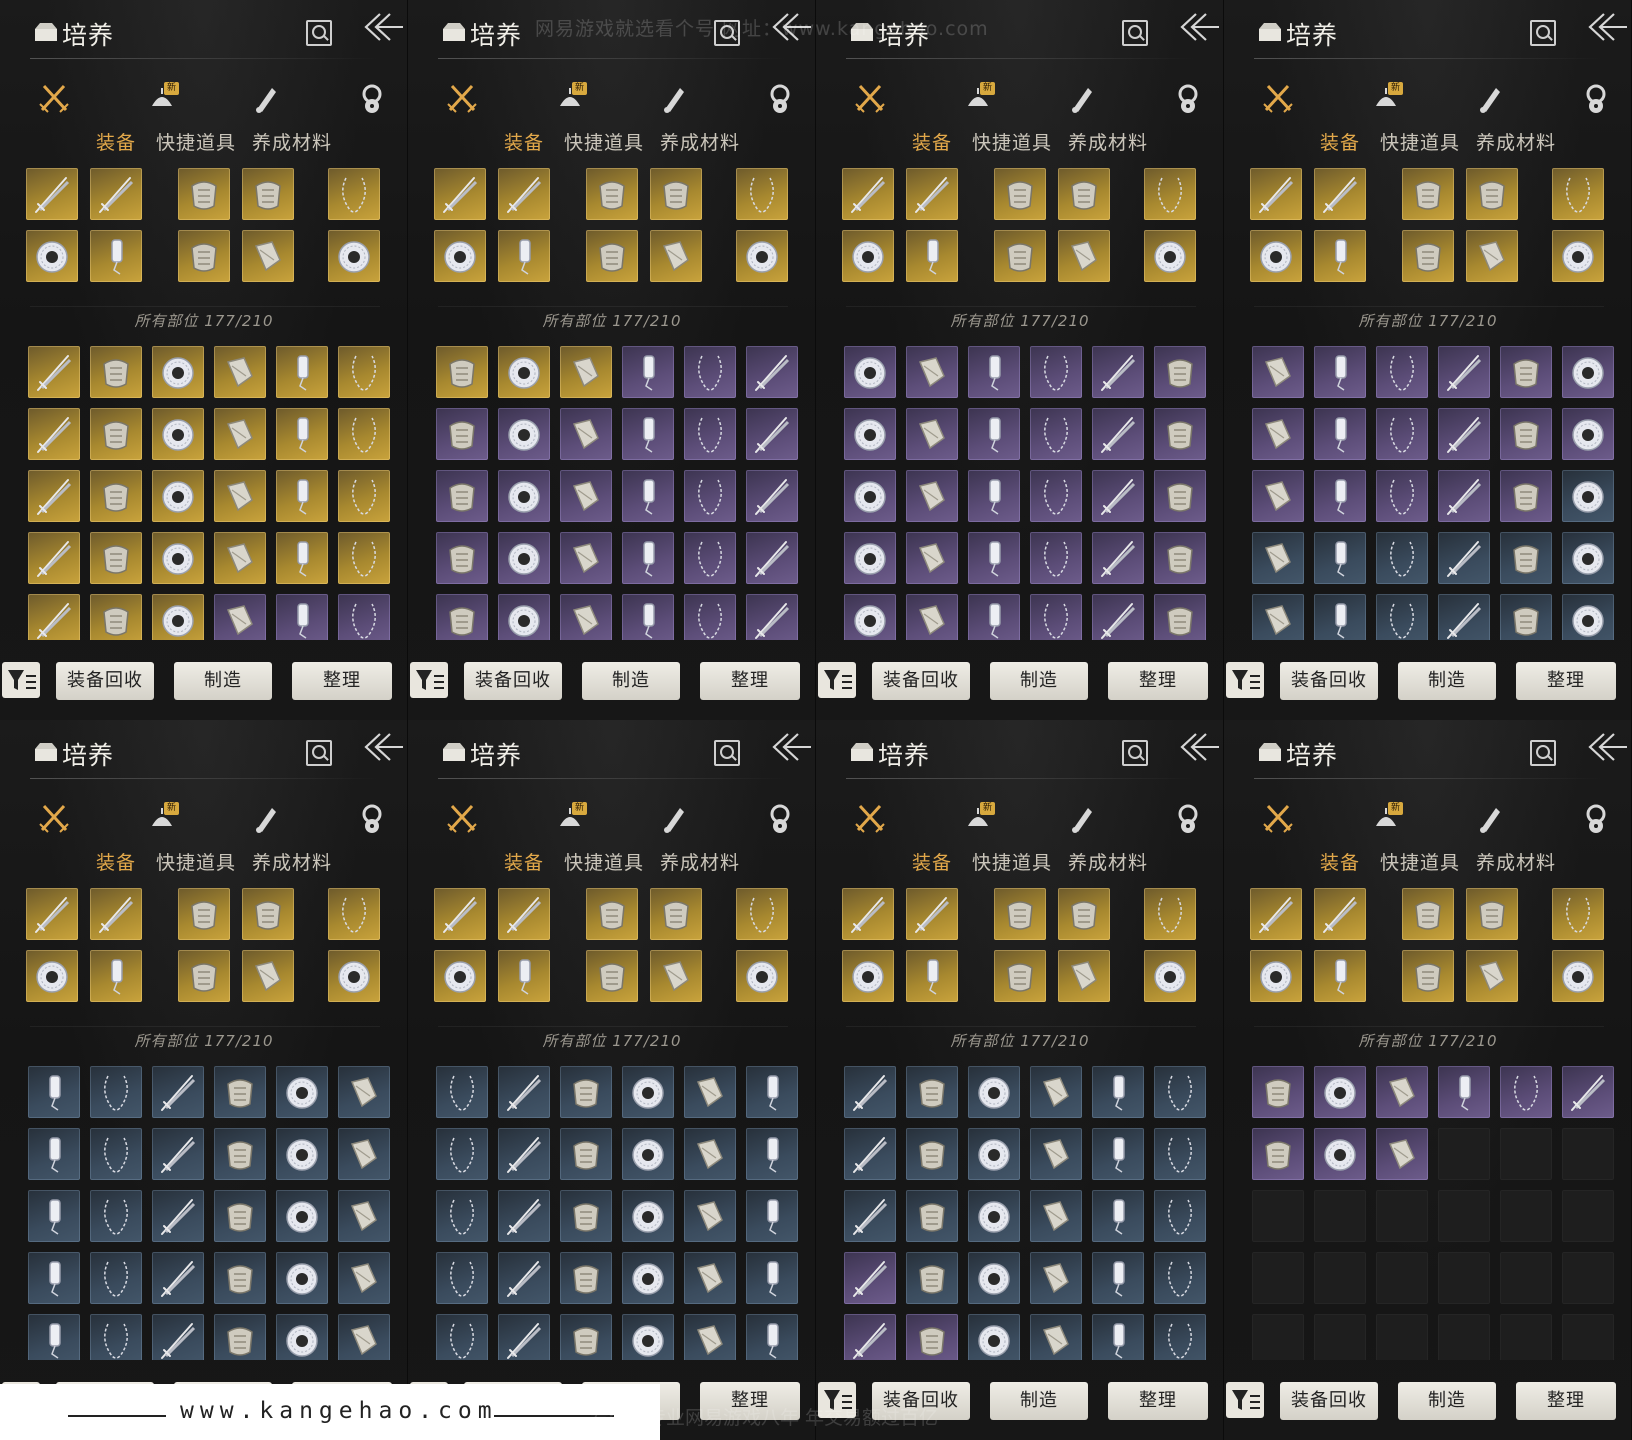 The height and width of the screenshot is (1440, 1632). What do you see at coordinates (1108, 141) in the screenshot?
I see `category-tab: 养成材料` at bounding box center [1108, 141].